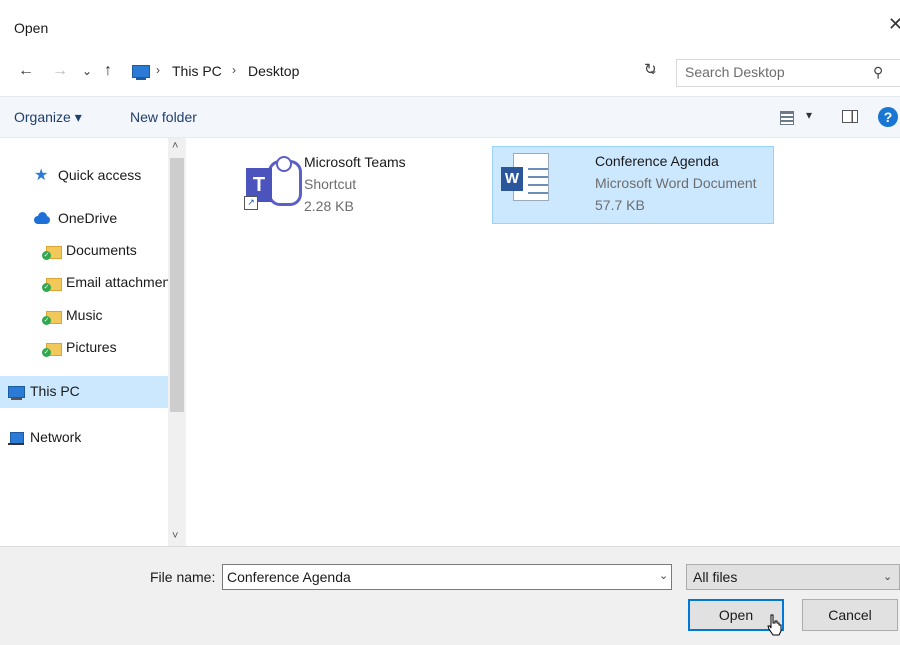 This screenshot has height=645, width=900. What do you see at coordinates (809, 115) in the screenshot?
I see `view-options-dropdown: ▾` at bounding box center [809, 115].